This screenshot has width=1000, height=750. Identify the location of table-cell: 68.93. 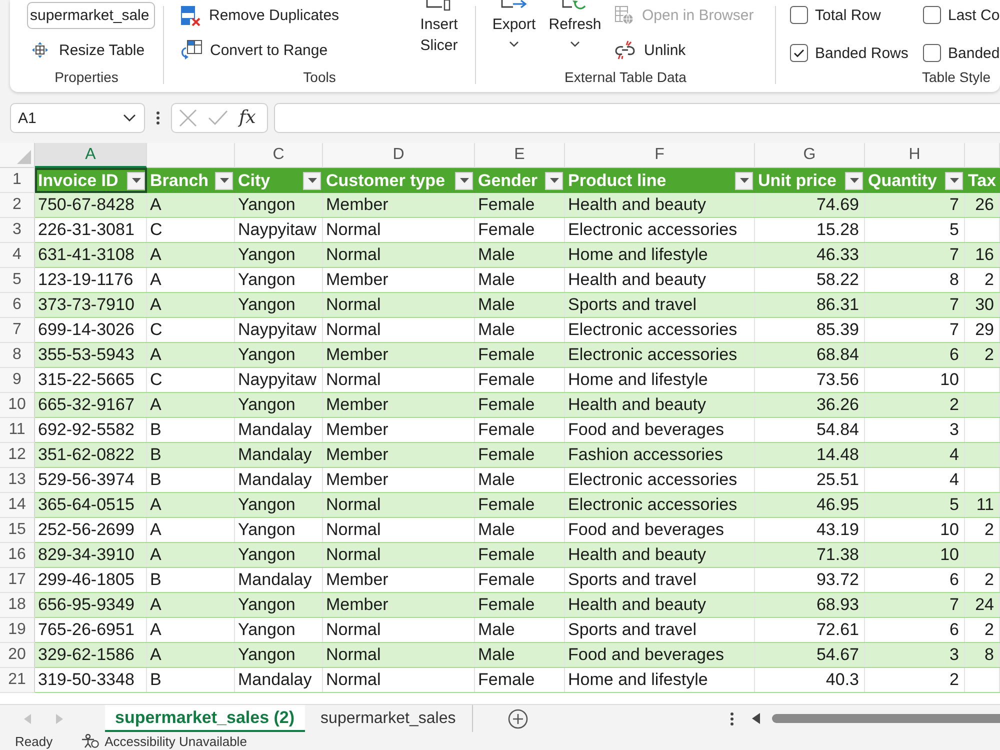
(810, 605).